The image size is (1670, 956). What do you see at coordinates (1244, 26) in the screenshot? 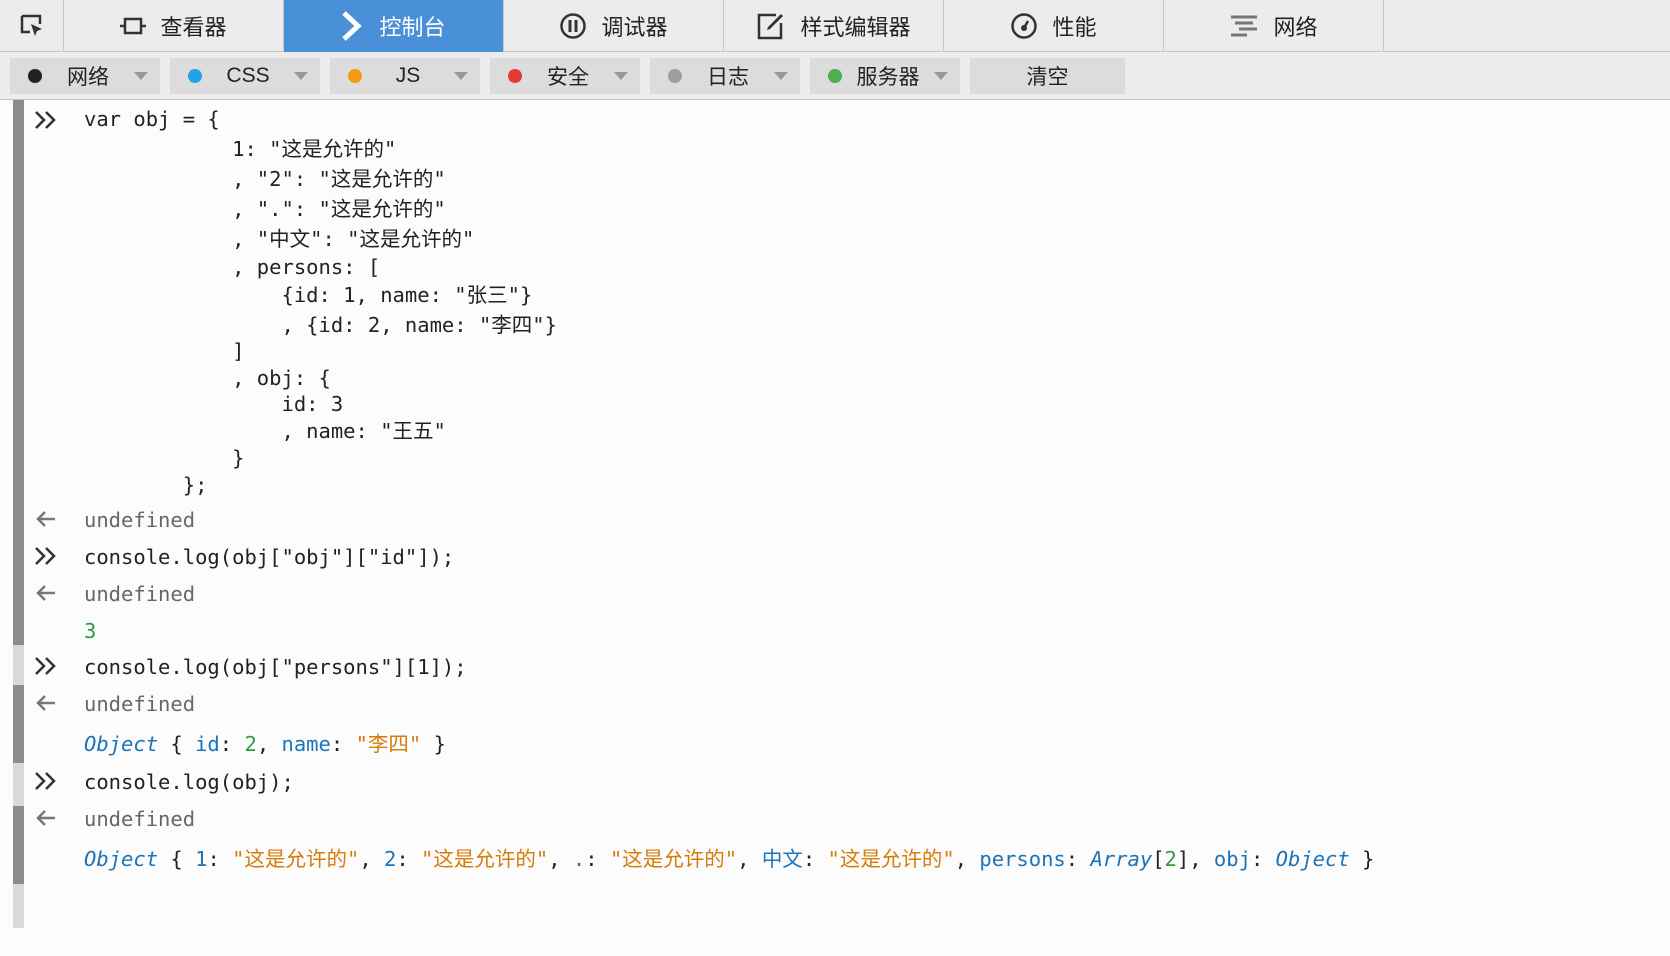
I see `network-icon` at bounding box center [1244, 26].